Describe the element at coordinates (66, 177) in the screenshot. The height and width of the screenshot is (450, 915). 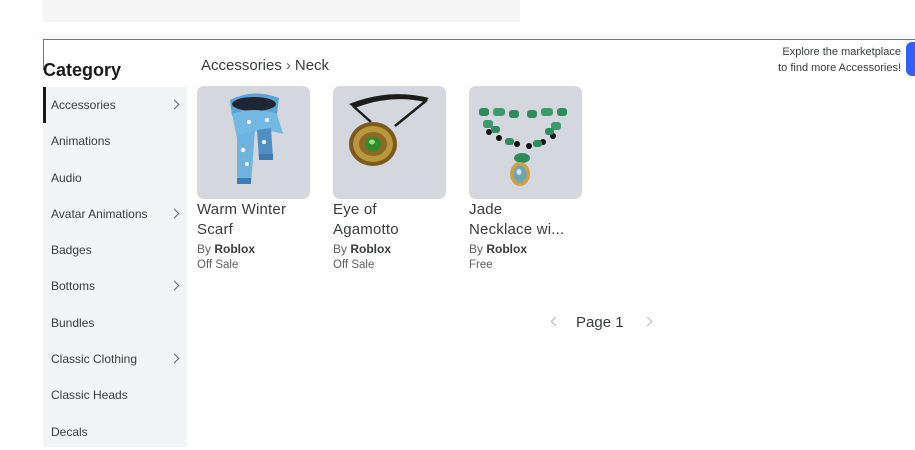
I see `sidebar-item-label: Audio` at that location.